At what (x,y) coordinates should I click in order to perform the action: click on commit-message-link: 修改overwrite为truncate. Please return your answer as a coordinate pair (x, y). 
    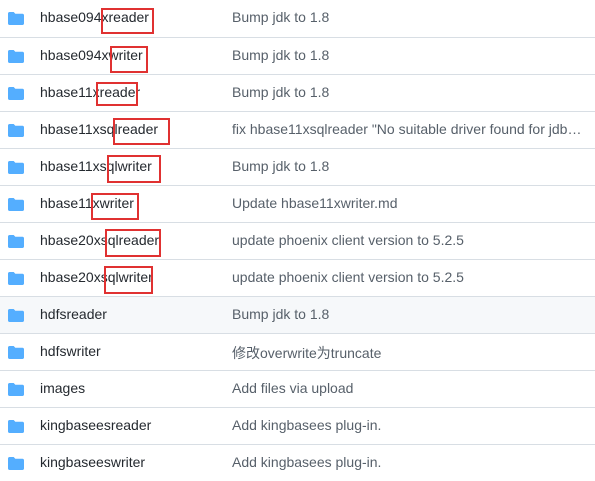
    Looking at the image, I should click on (407, 353).